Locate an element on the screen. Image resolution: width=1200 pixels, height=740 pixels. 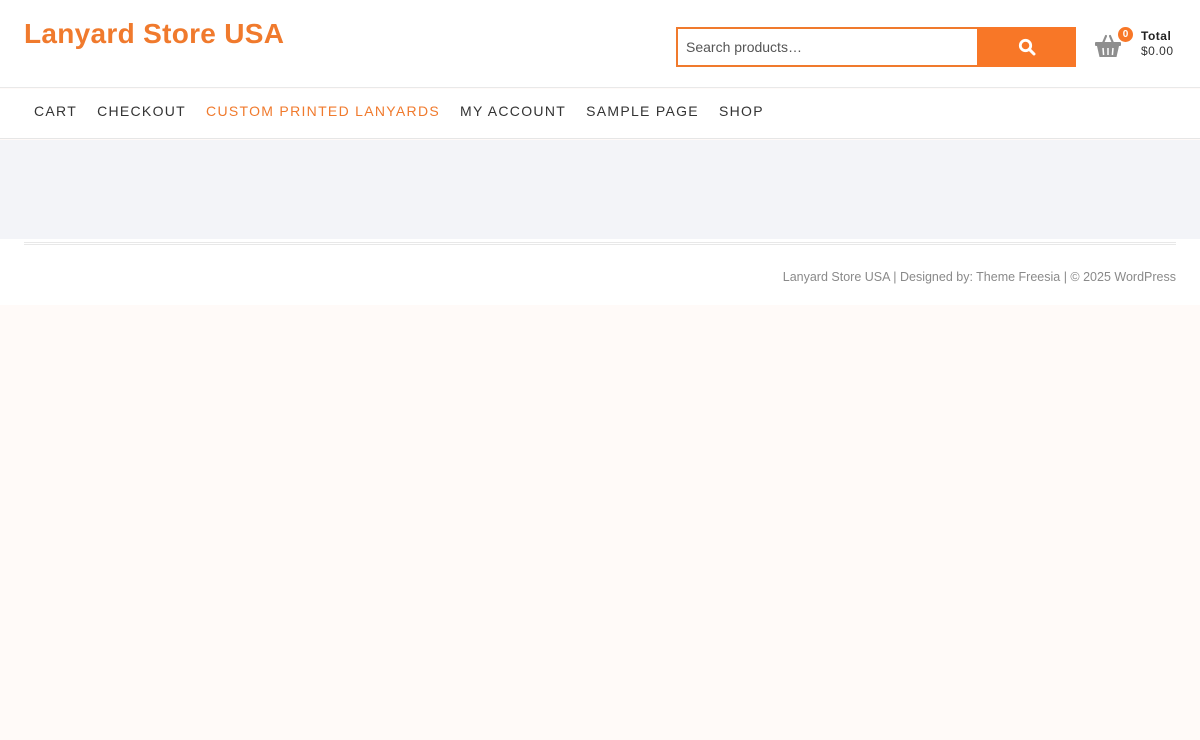
cart-widget: 0 Total $0.00 is located at coordinates (1139, 46).